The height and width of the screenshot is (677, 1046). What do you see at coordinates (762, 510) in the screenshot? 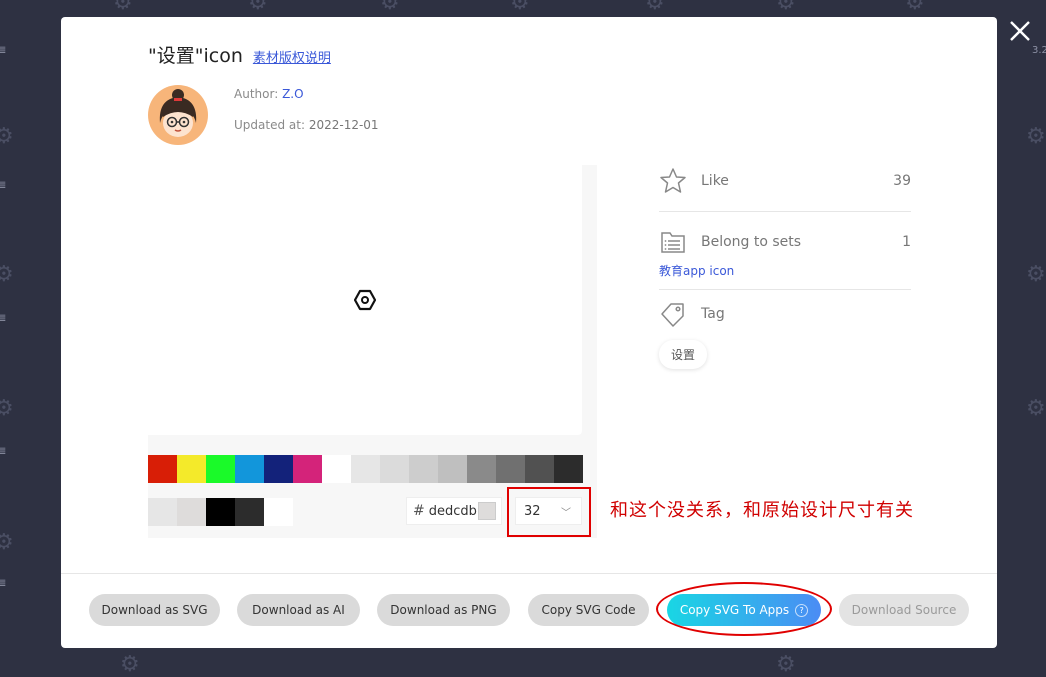
I see `annotation-note: 和这个没关系，和原始设计尺寸有关` at bounding box center [762, 510].